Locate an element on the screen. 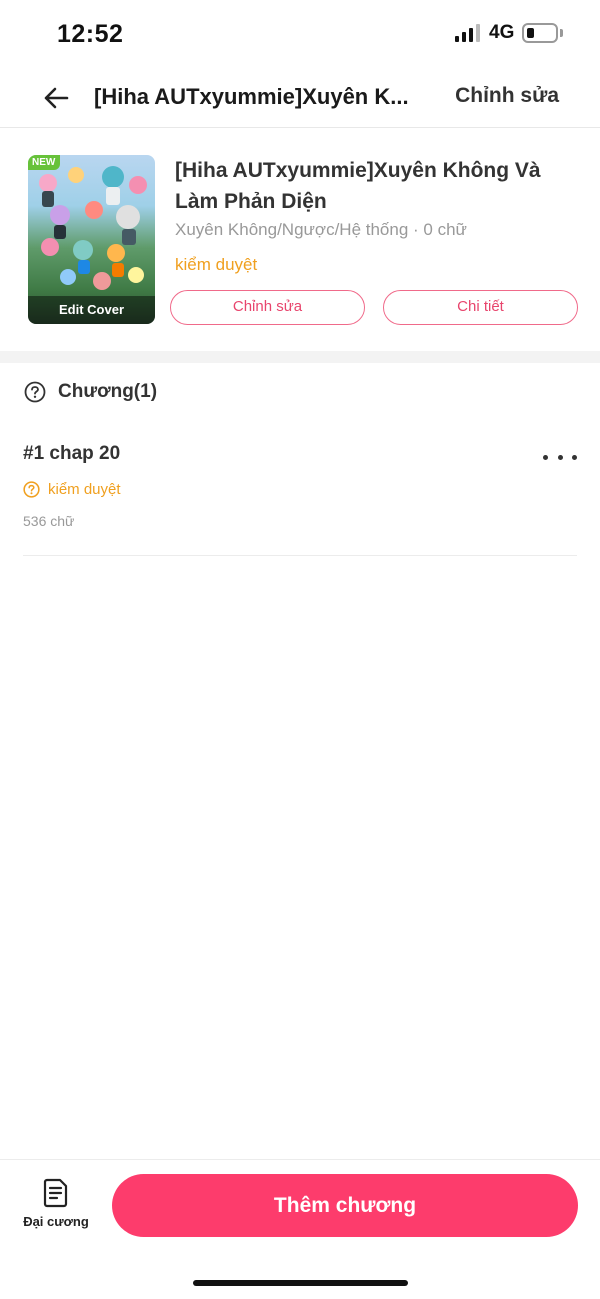  chapters-header: Chương(1) is located at coordinates (90, 392).